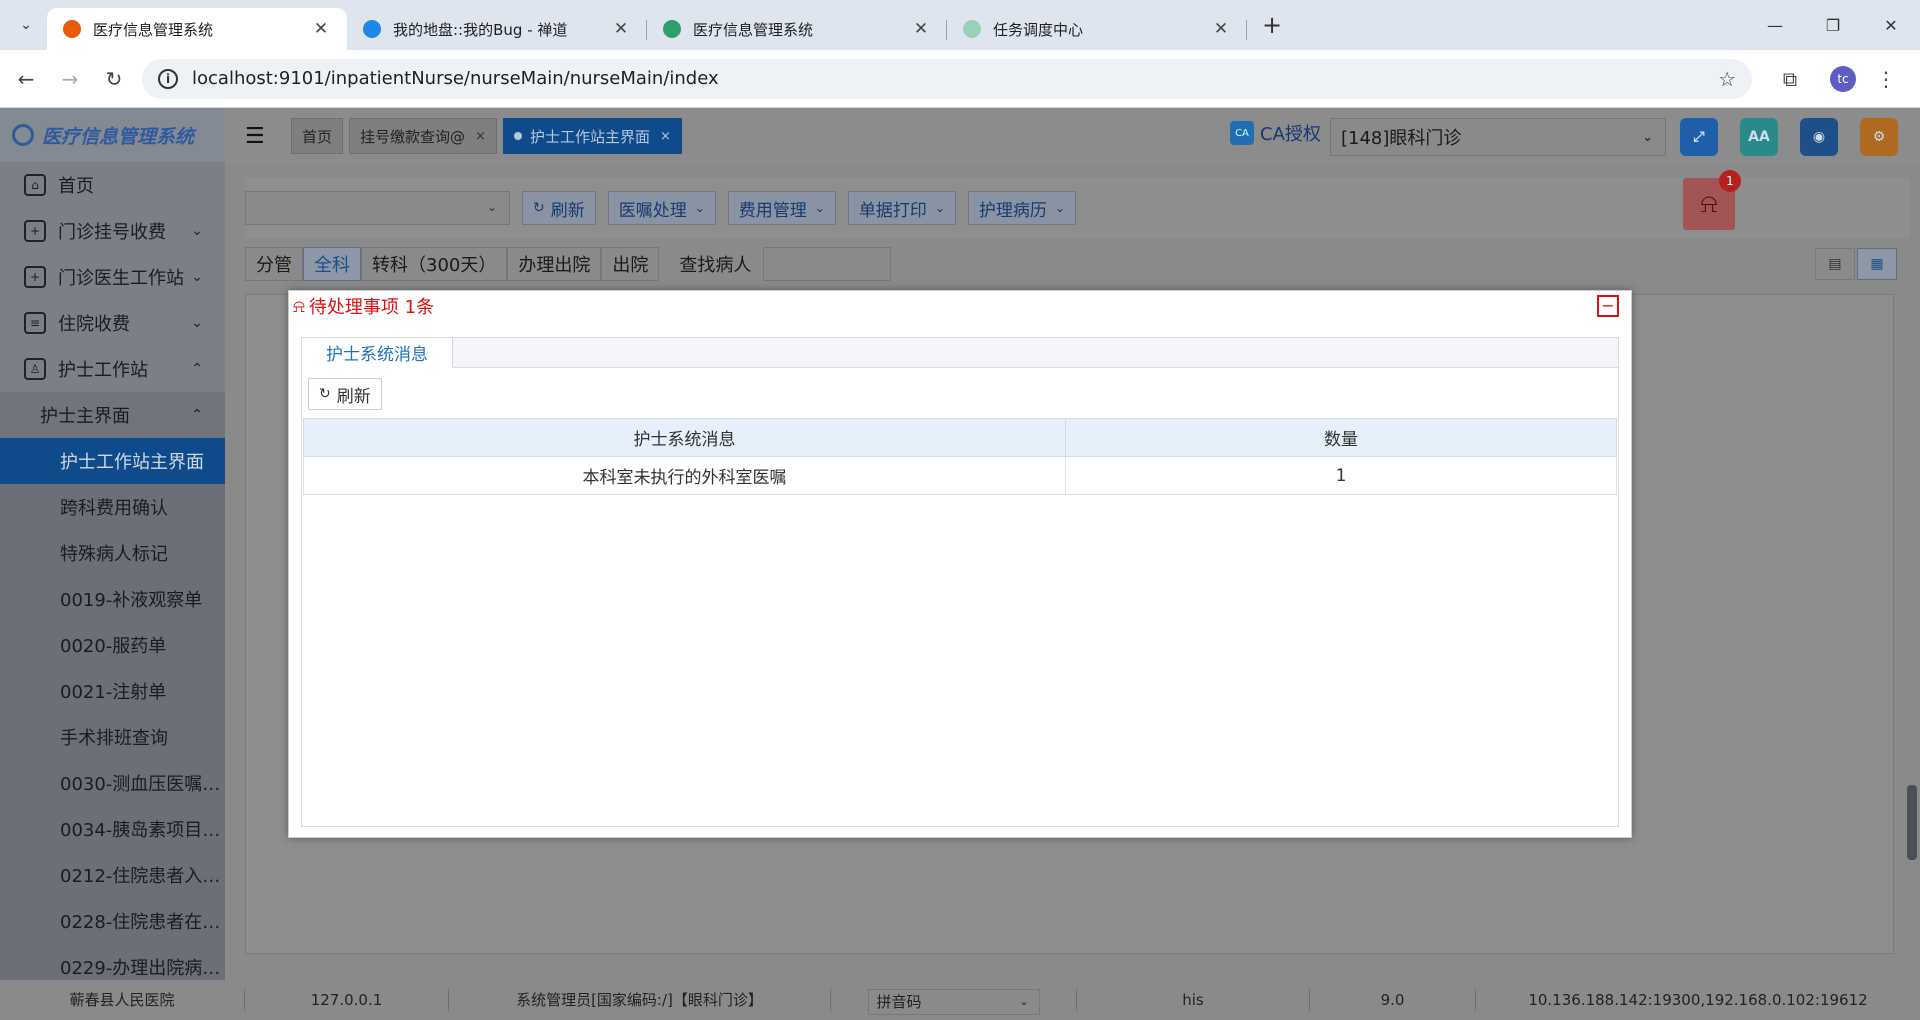 The width and height of the screenshot is (1920, 1020). Describe the element at coordinates (112, 737) in the screenshot. I see `sidebar-leaf: 手术排班查询` at that location.